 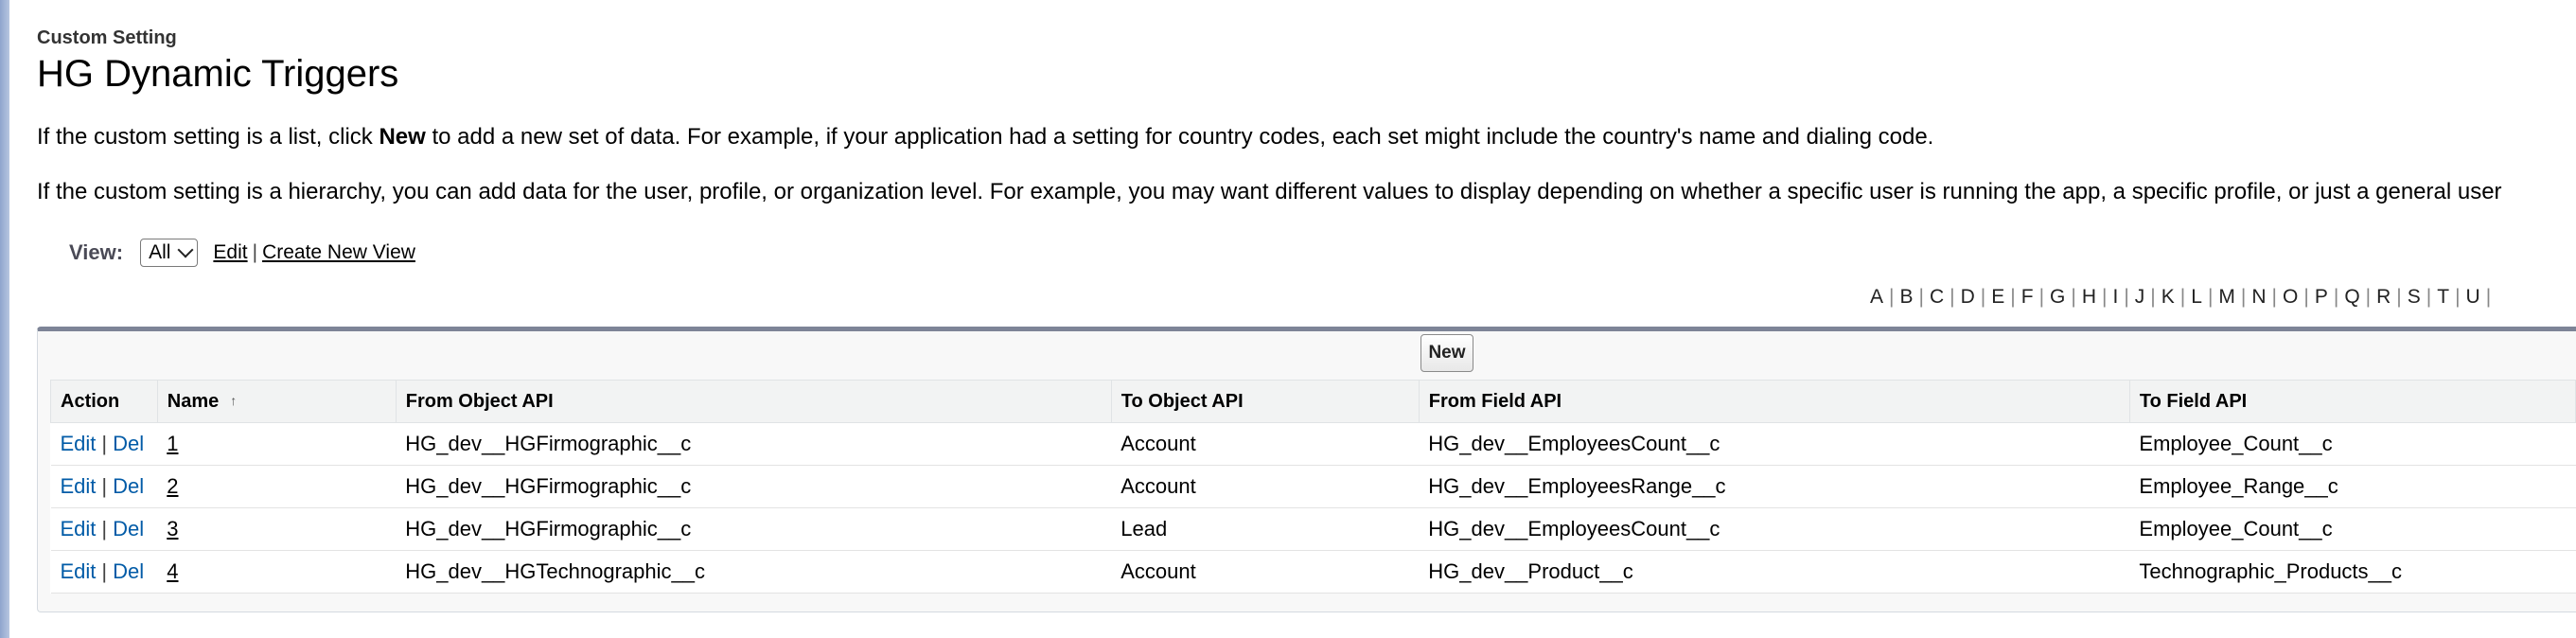 I want to click on alphabet-letter-e: E, so click(x=1997, y=297).